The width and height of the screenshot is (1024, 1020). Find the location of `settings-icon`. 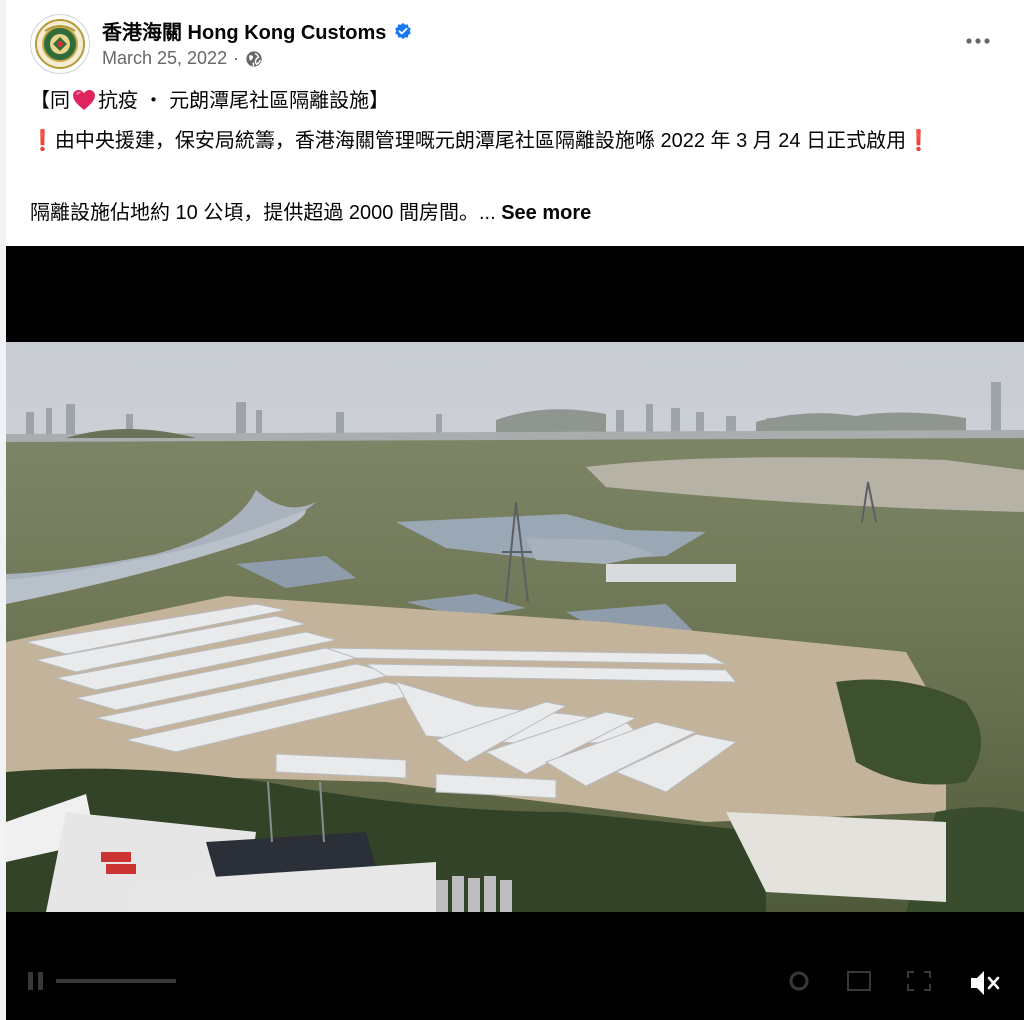

settings-icon is located at coordinates (799, 981).